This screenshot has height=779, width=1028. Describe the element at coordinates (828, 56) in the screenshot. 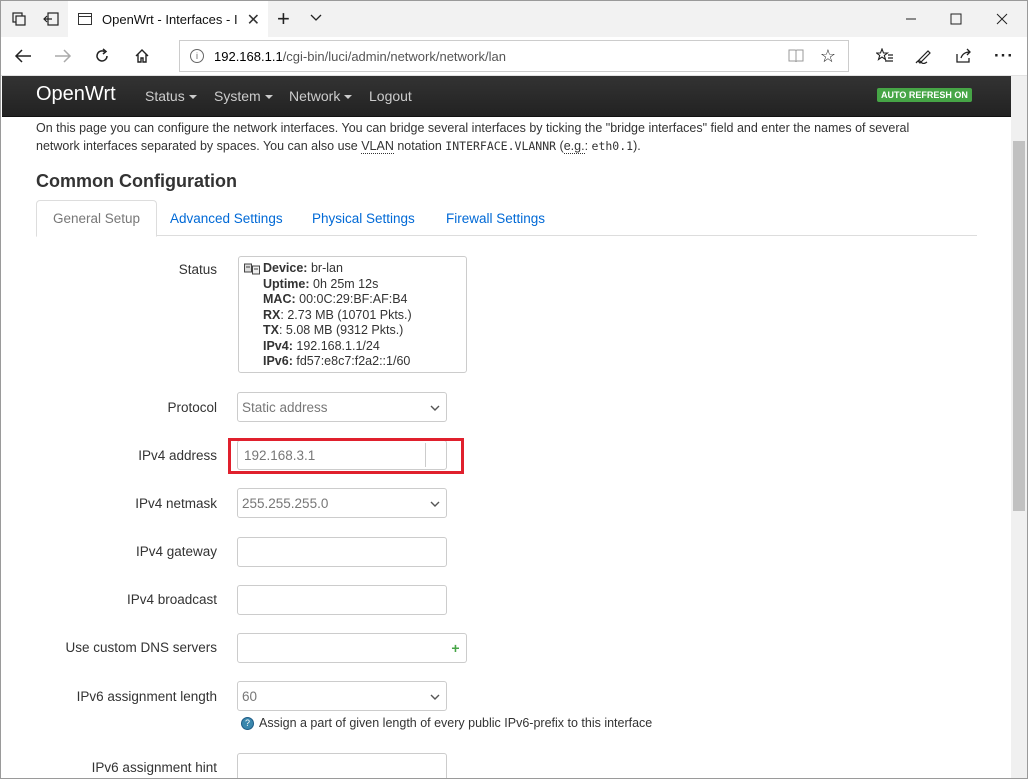

I see `favorite-star-icon: ☆` at that location.